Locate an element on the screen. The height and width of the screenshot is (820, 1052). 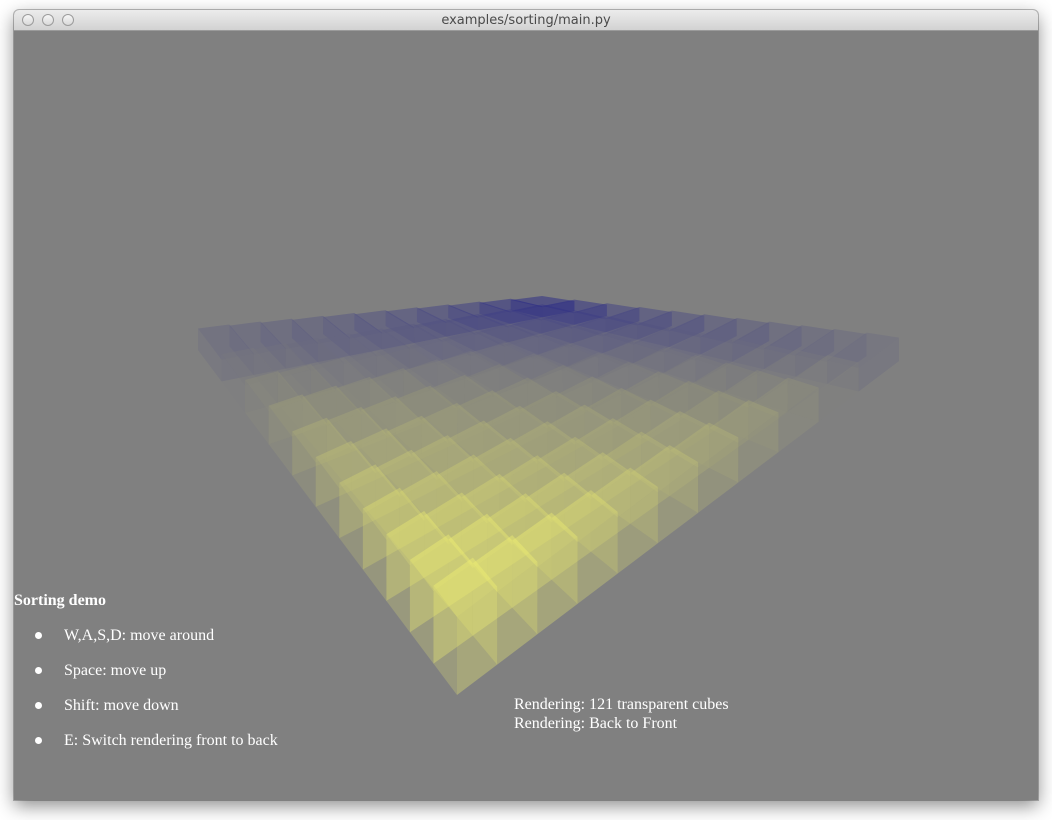
instruction-item: W,A,S,D: move around is located at coordinates (146, 644).